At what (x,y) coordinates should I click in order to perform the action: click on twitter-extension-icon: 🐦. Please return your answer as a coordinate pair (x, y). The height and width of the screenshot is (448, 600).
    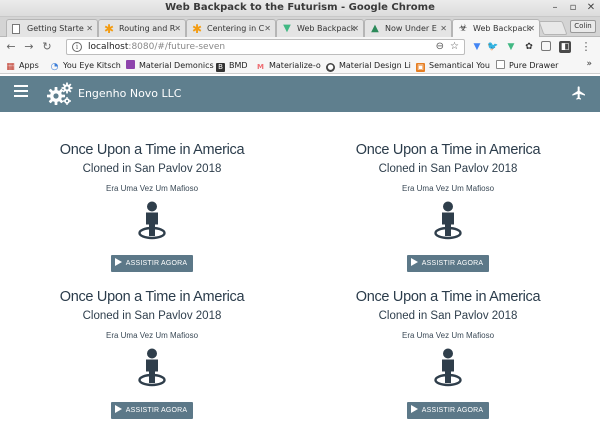
    Looking at the image, I should click on (493, 47).